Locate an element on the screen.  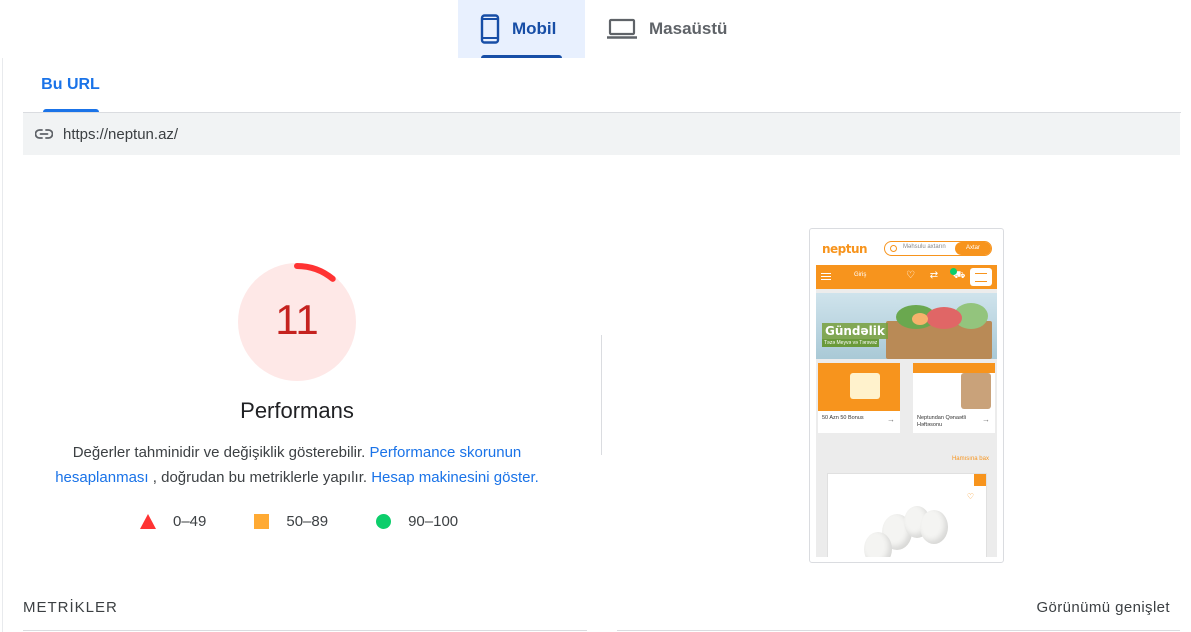
link-icon is located at coordinates (44, 134).